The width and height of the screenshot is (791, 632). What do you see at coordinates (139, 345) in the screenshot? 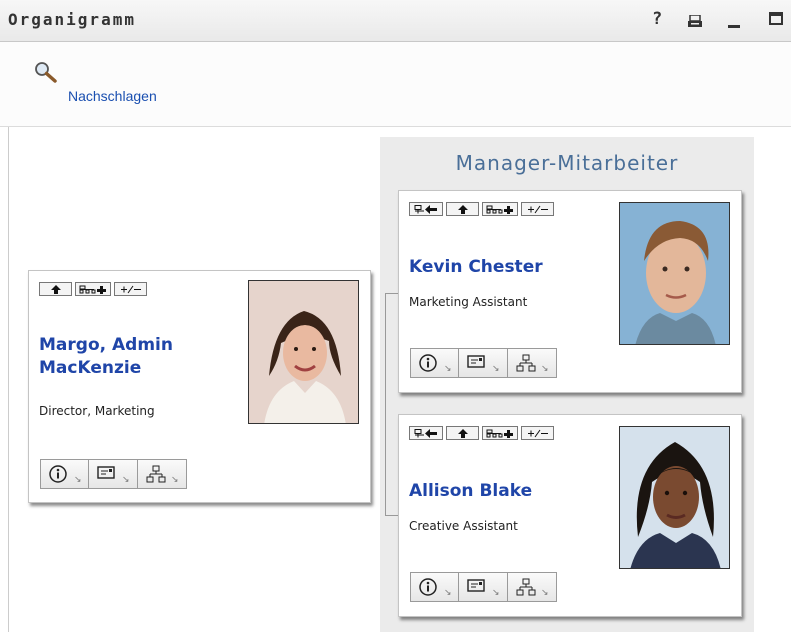
I see `person-name-line1: Margo, Admin` at bounding box center [139, 345].